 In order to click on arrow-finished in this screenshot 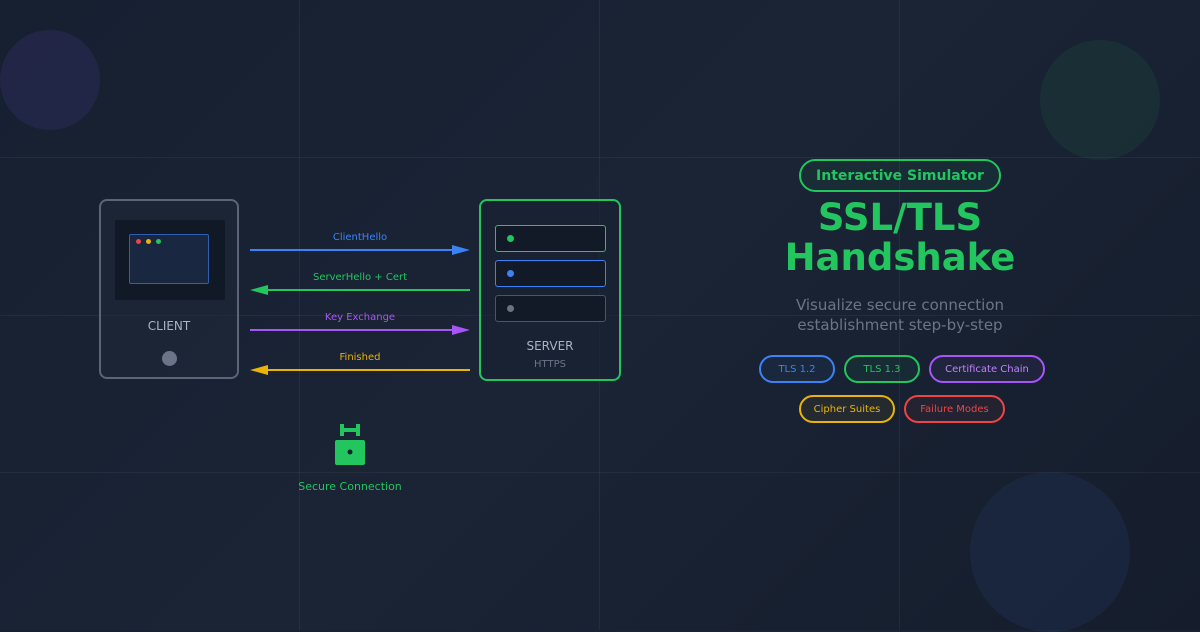, I will do `click(360, 370)`.